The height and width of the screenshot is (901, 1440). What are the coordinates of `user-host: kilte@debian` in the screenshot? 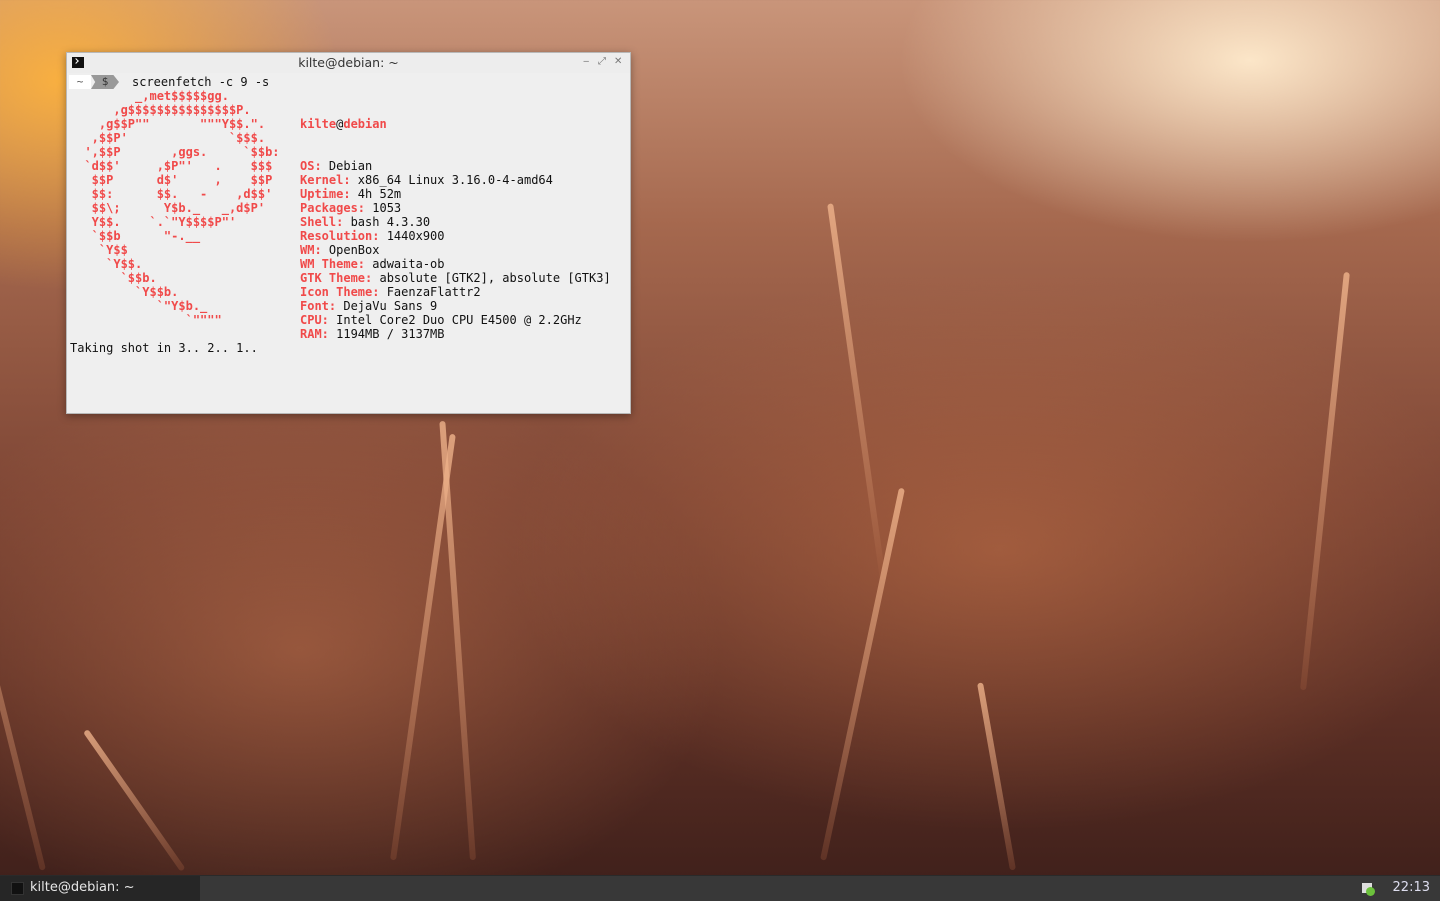 It's located at (455, 124).